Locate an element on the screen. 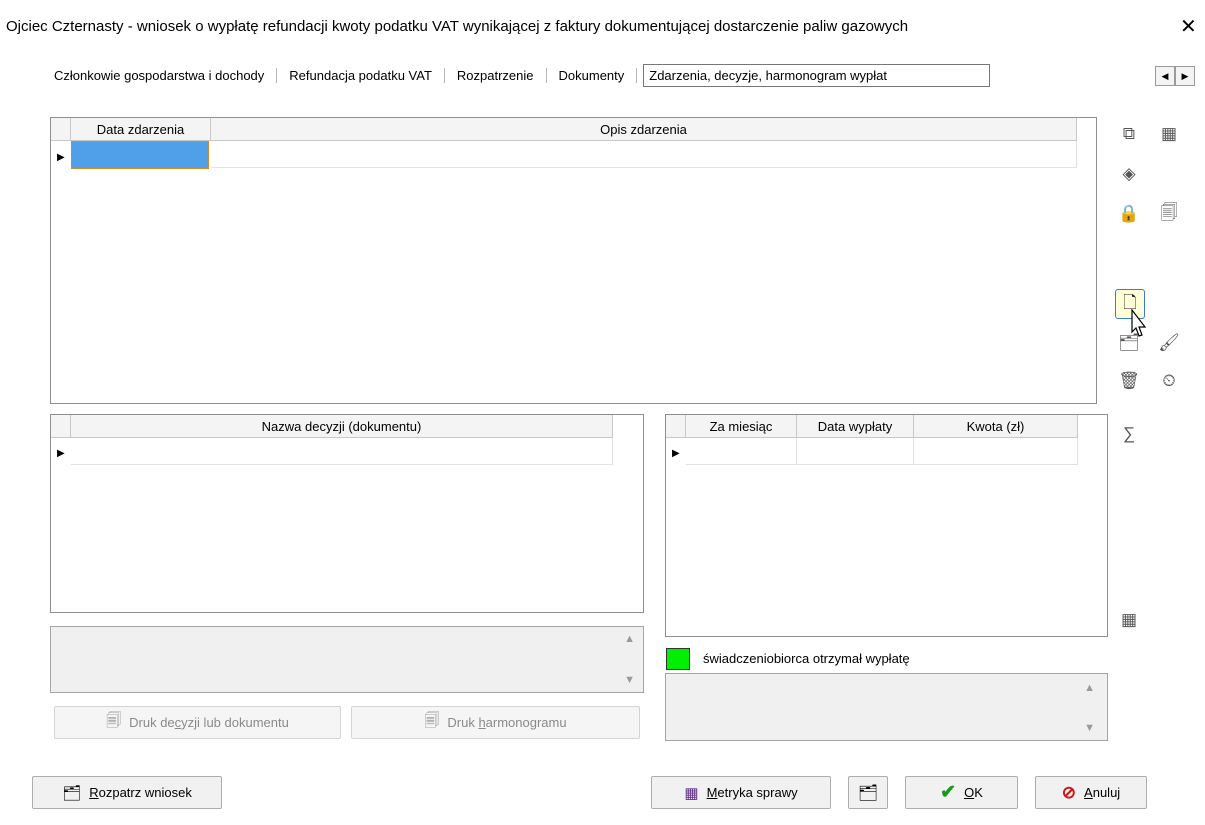 Image resolution: width=1205 pixels, height=825 pixels. schedule-notes-memo: ▲ ▼ is located at coordinates (886, 707).